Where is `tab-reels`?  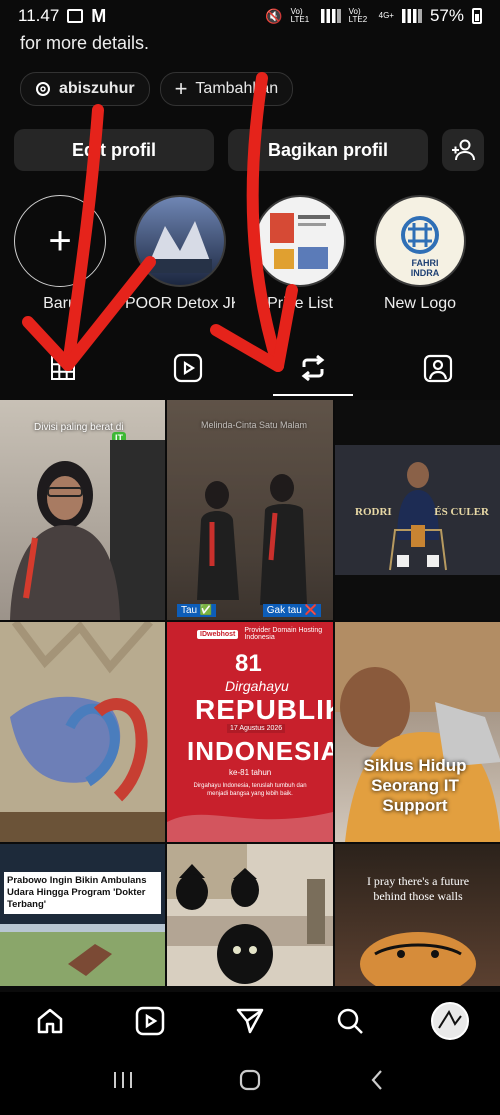 tab-reels is located at coordinates (187, 368).